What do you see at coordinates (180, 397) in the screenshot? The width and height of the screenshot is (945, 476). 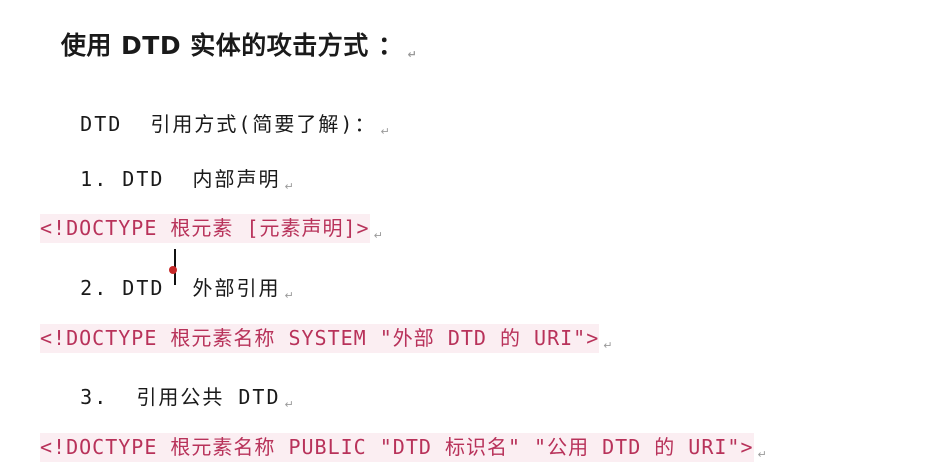 I see `item-3-text: 3. 引用公共 DTD` at bounding box center [180, 397].